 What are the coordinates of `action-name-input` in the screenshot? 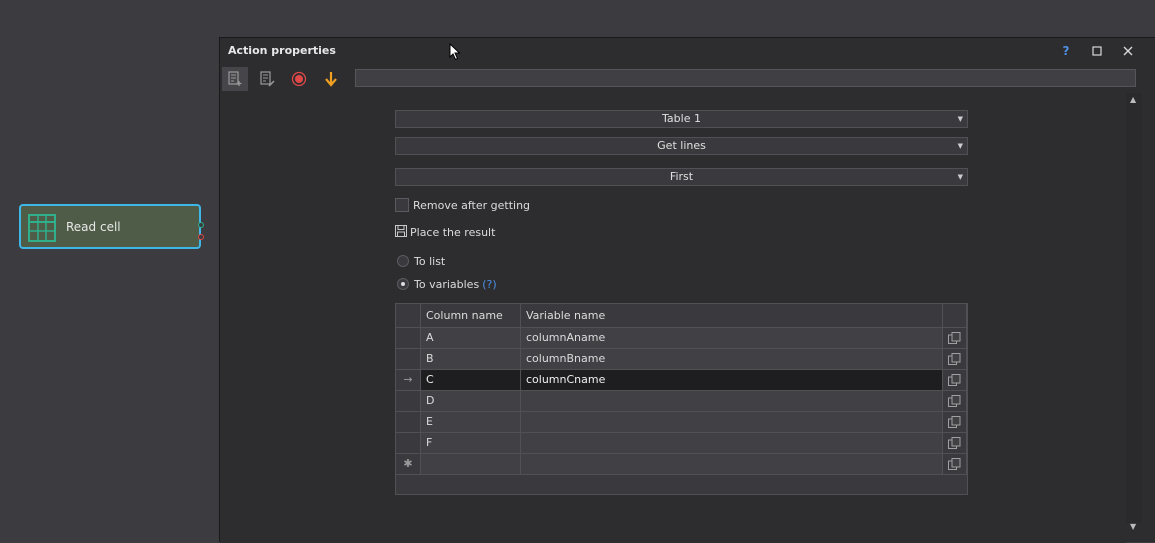 It's located at (745, 78).